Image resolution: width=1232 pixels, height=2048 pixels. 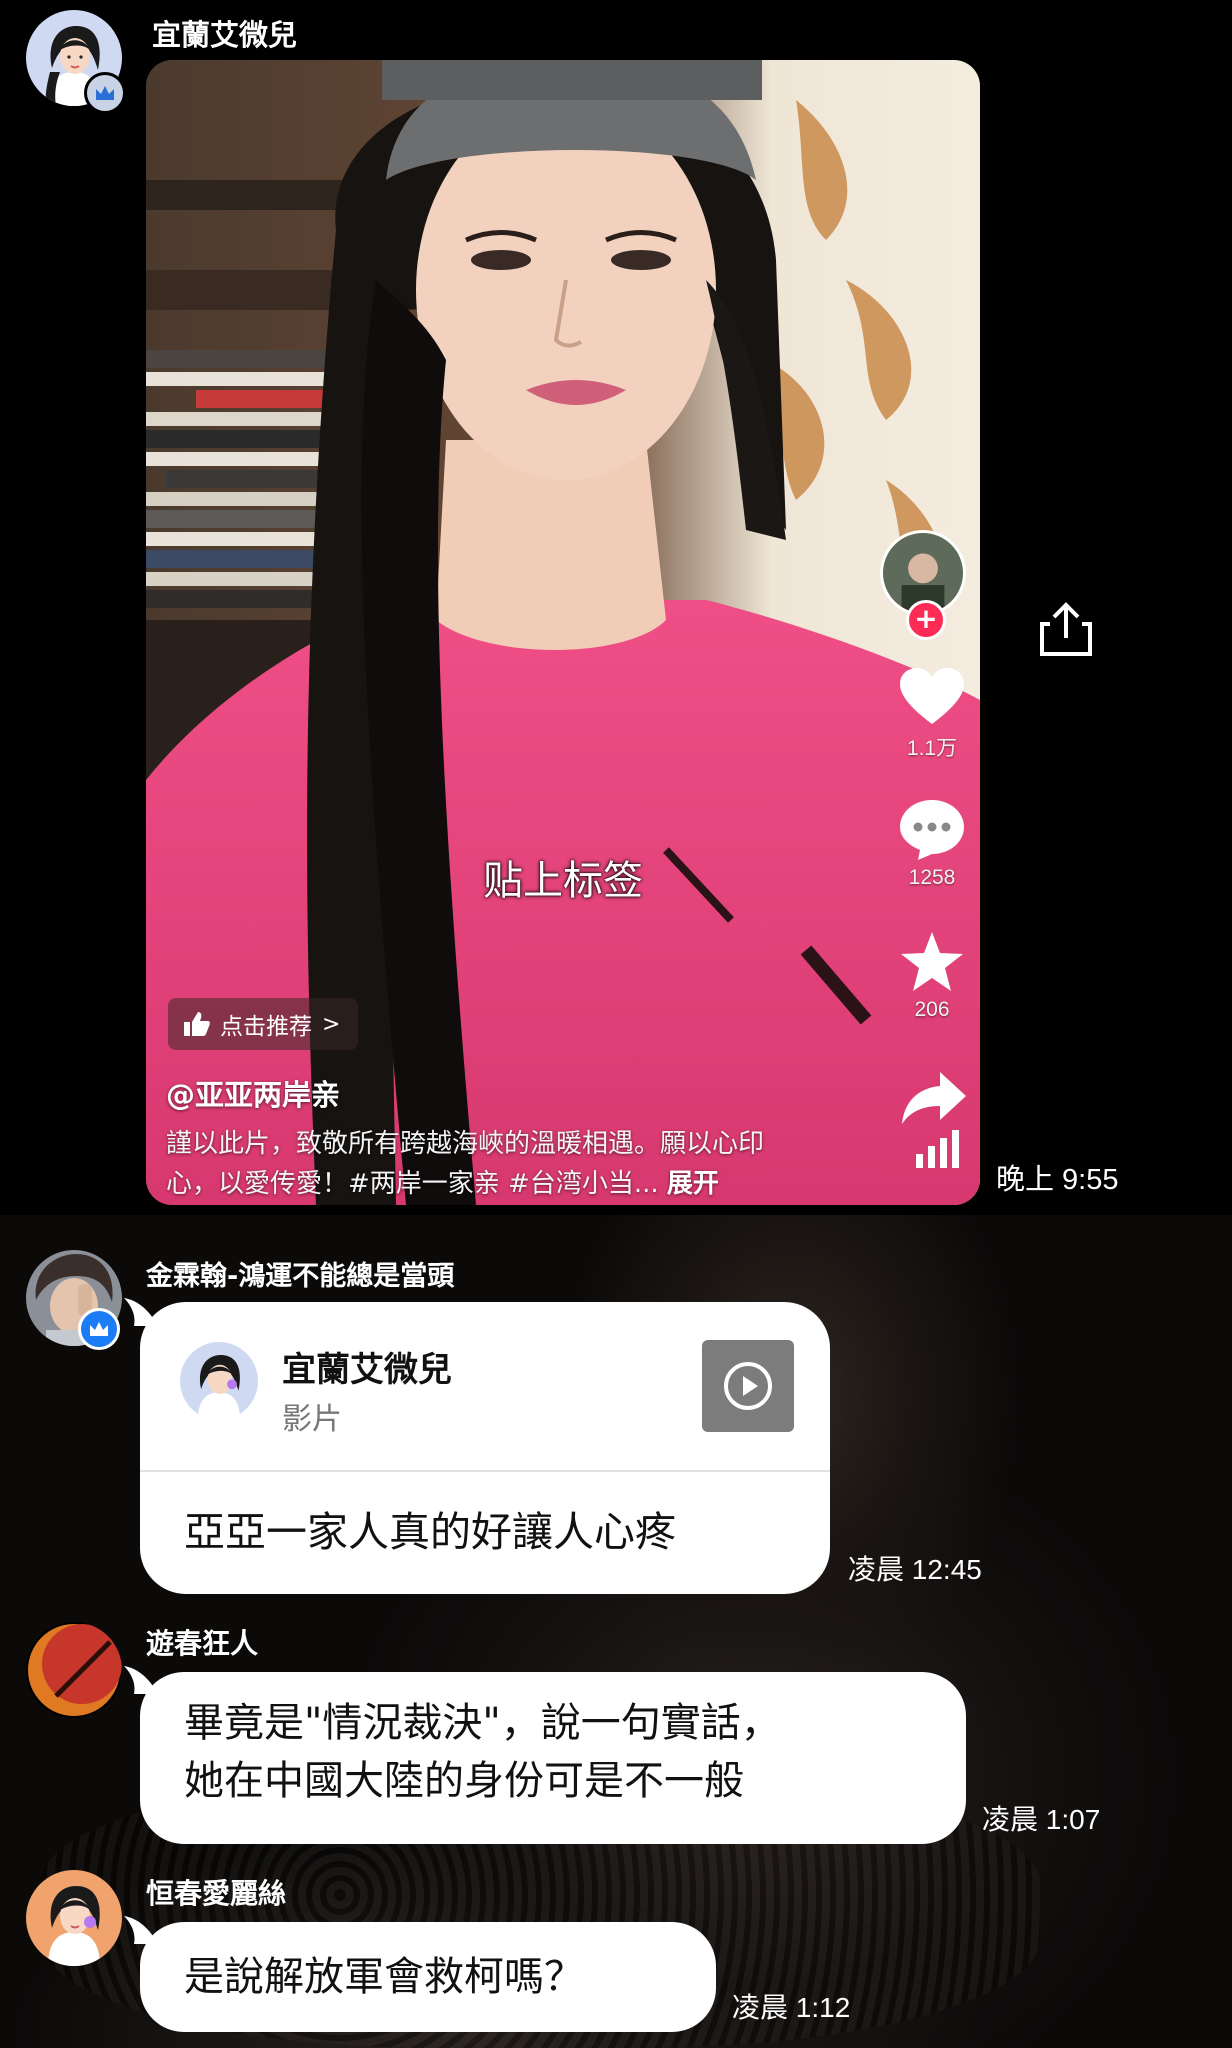 I want to click on message-timestamp: 凌晨 12:45, so click(x=915, y=1569).